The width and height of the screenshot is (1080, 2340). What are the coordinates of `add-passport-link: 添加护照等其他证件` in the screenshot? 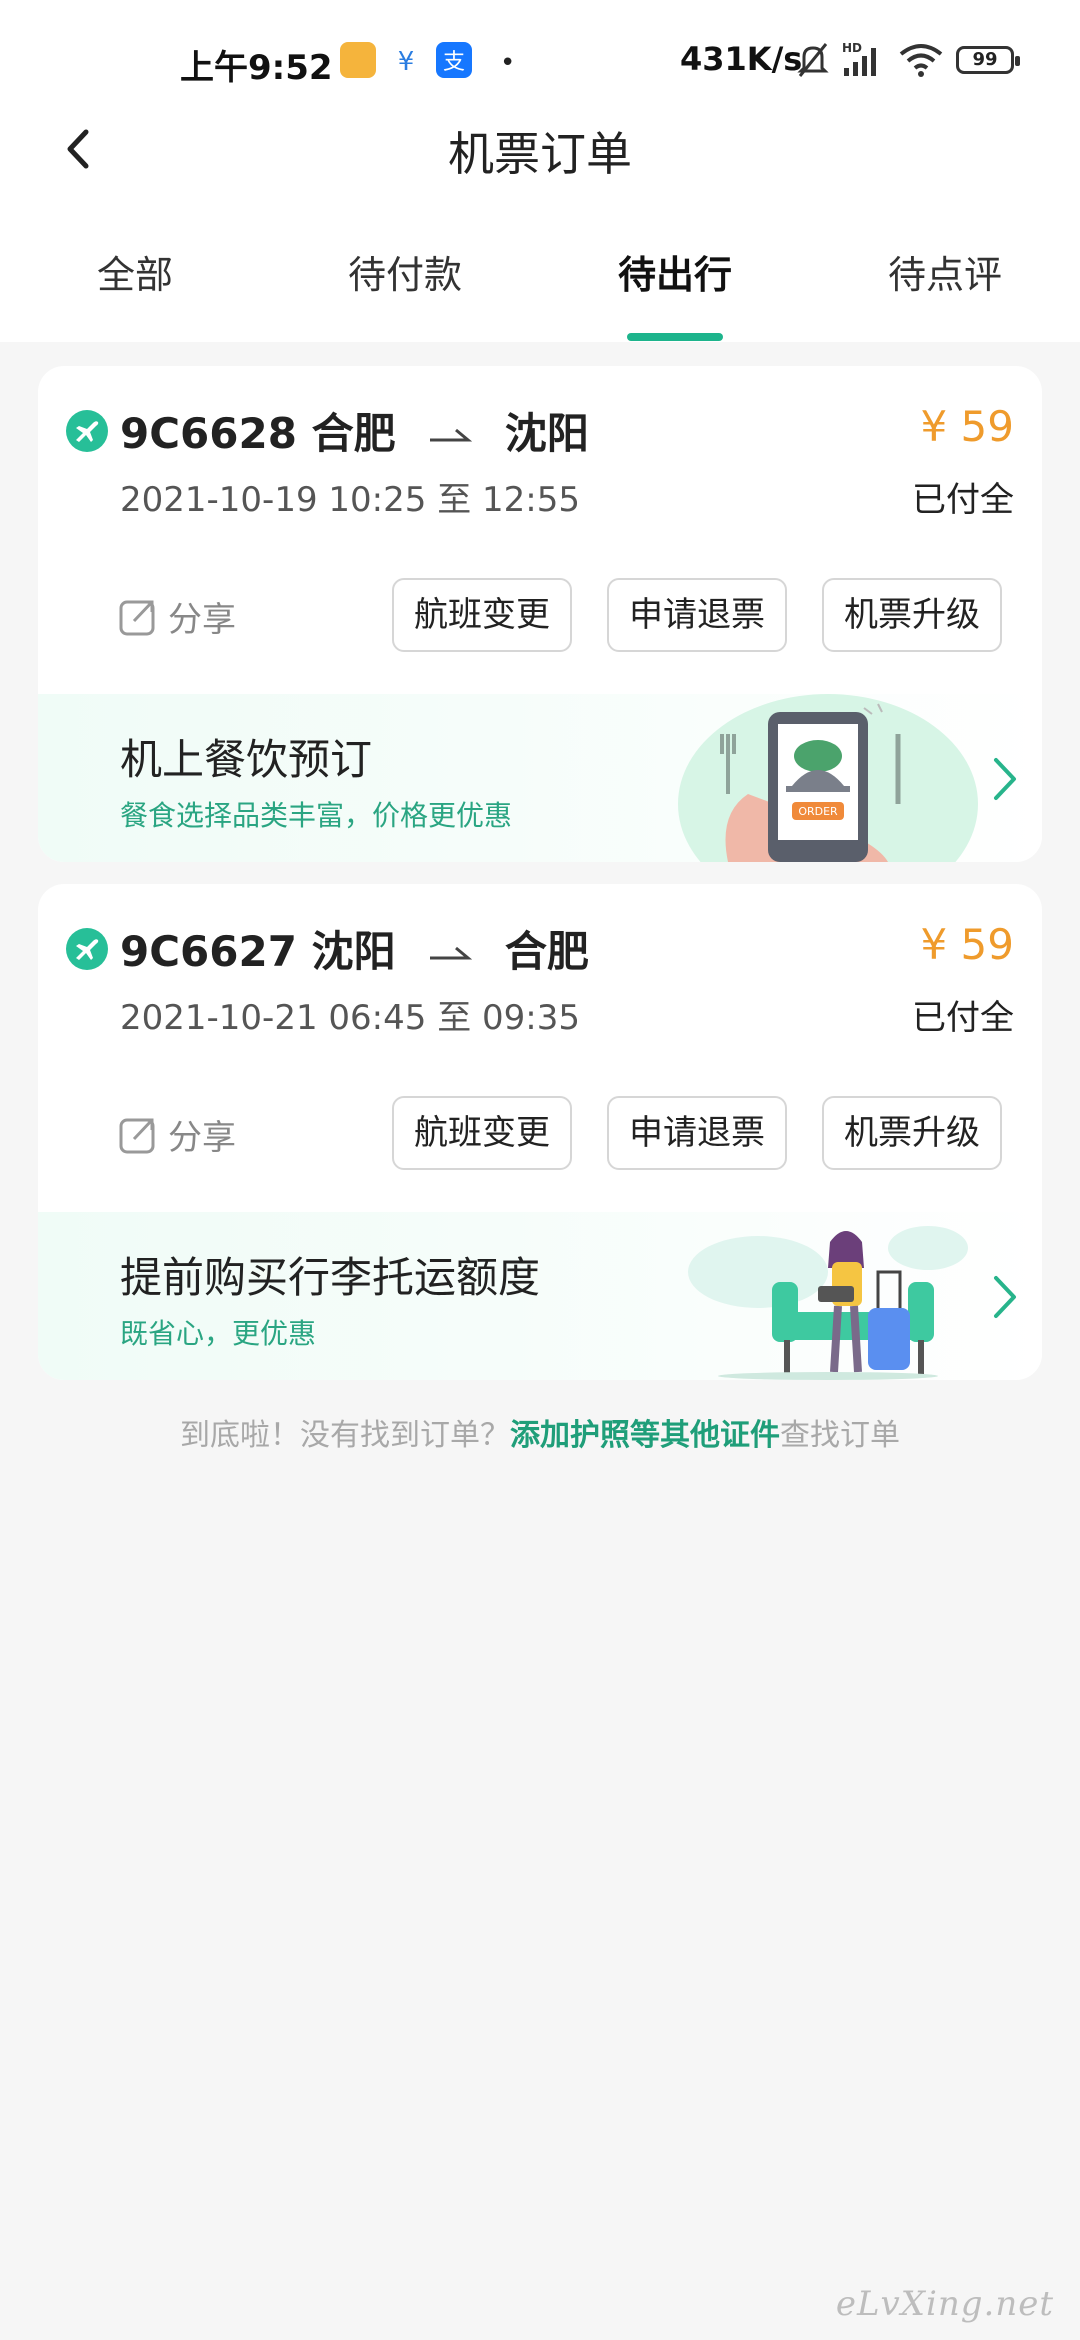 It's located at (645, 1435).